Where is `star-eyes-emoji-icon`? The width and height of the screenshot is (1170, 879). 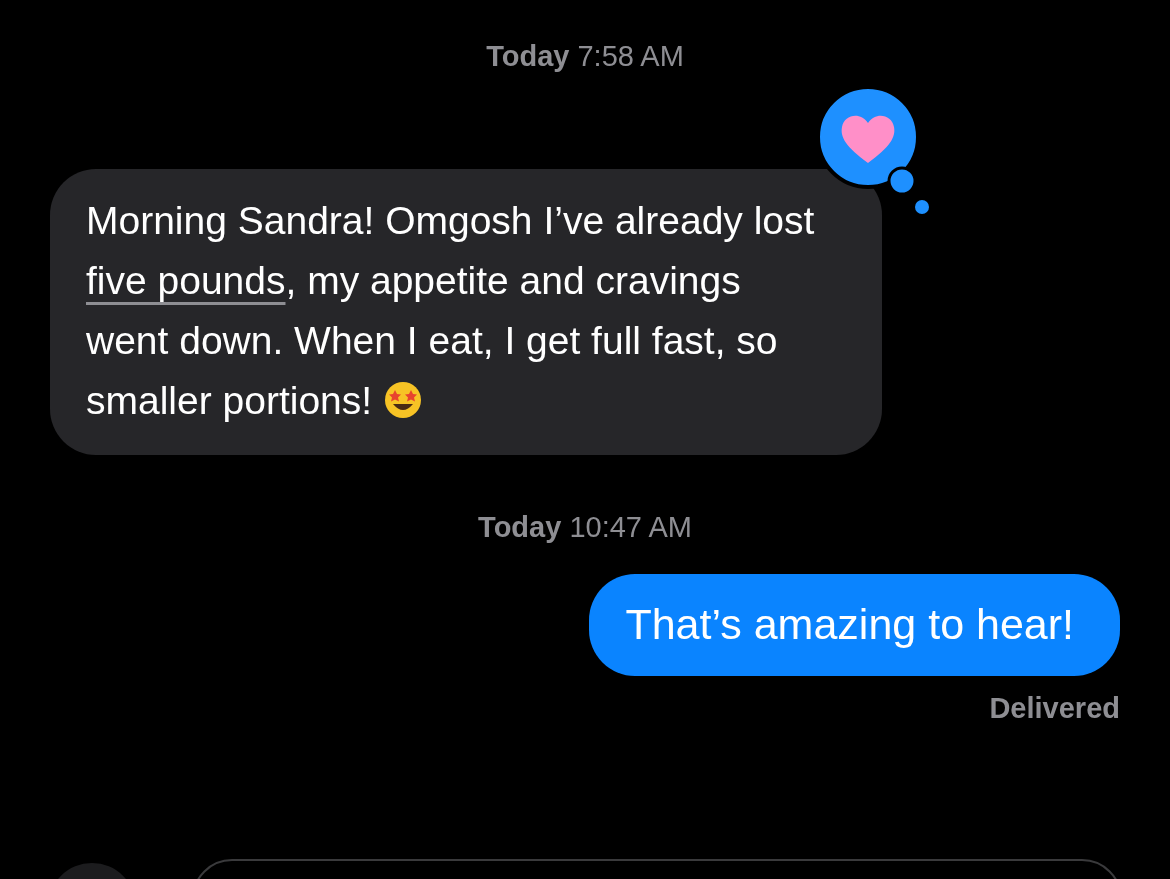
star-eyes-emoji-icon is located at coordinates (402, 400).